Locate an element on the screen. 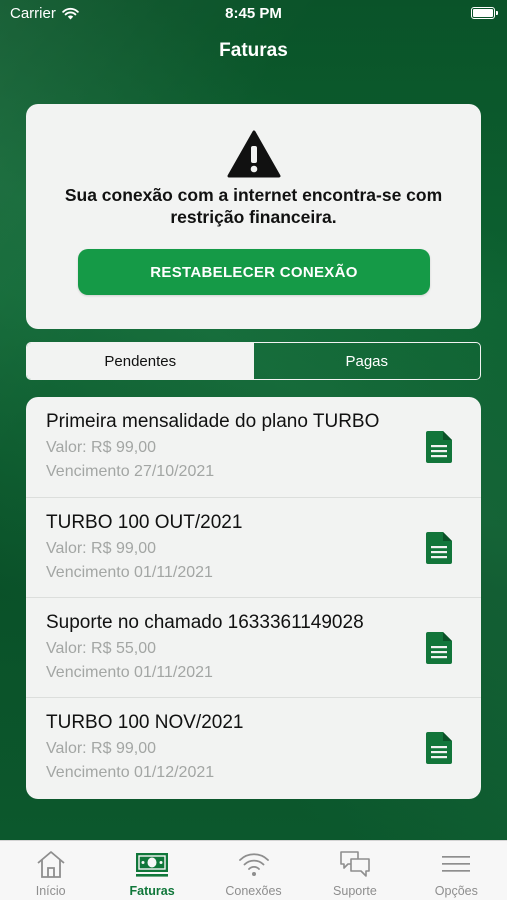  invoice-title: Suporte no chamado 1633361149028 is located at coordinates (205, 622).